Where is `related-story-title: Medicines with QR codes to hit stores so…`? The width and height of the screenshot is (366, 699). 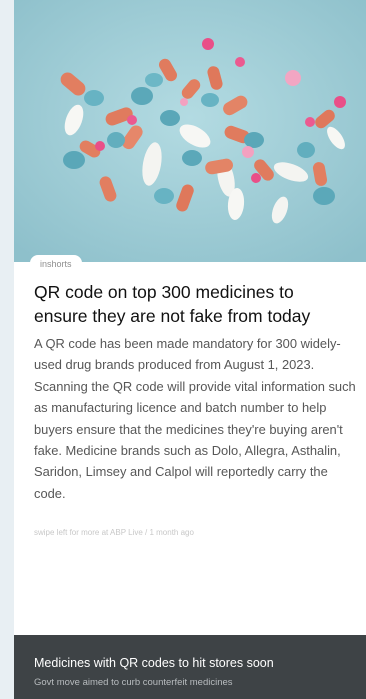
related-story-title: Medicines with QR codes to hit stores so… is located at coordinates (154, 663).